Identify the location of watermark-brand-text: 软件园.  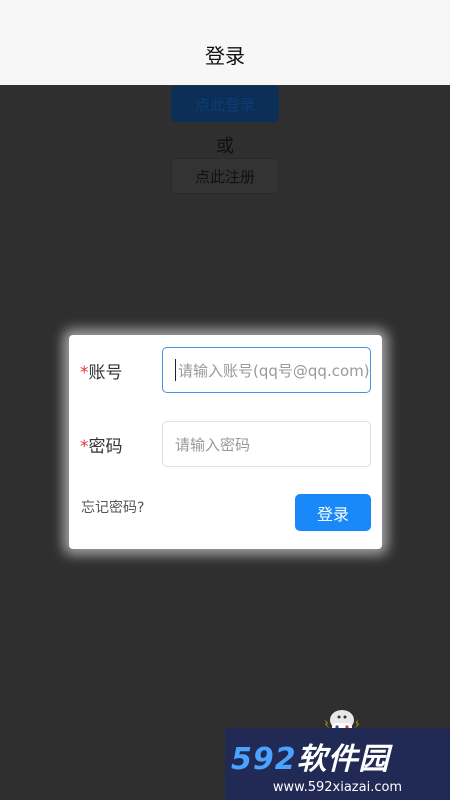
(343, 759).